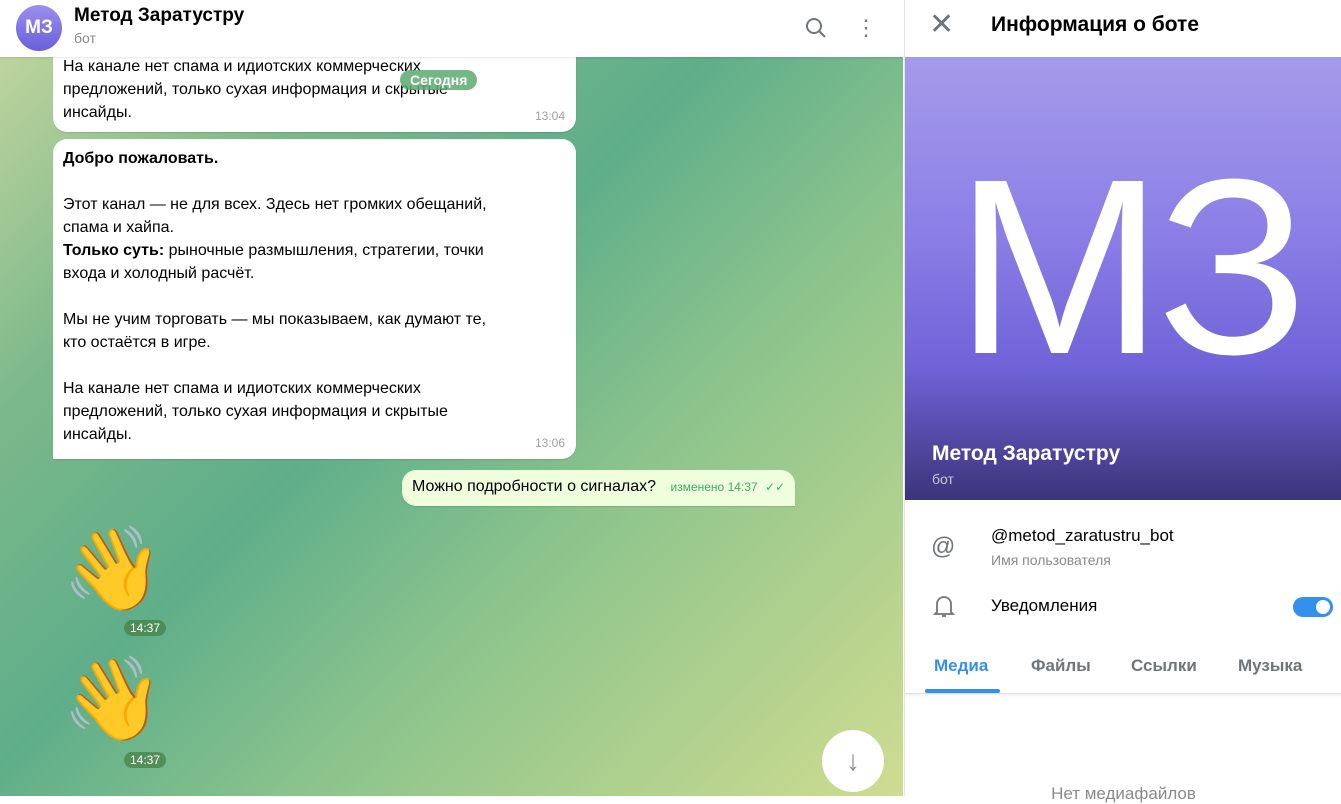  I want to click on message-heading: Добро пожаловать., so click(141, 158).